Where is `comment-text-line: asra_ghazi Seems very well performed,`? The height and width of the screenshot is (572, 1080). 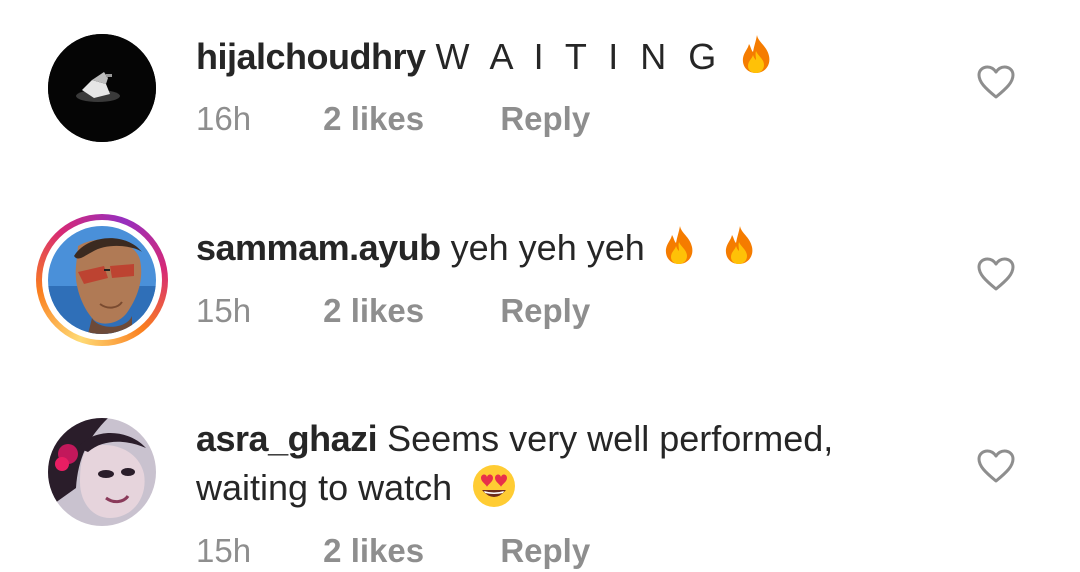
comment-text-line: asra_ghazi Seems very well performed, is located at coordinates (514, 439).